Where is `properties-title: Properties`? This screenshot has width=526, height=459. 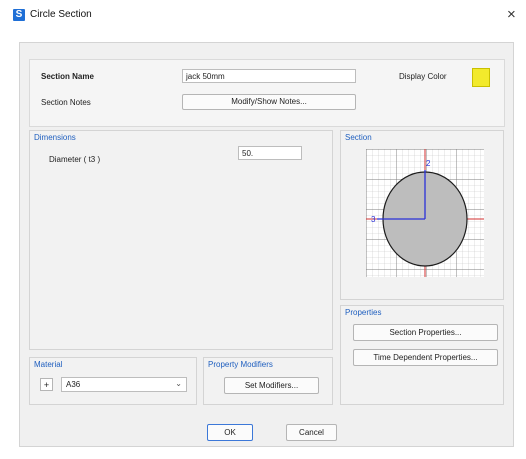
properties-title: Properties is located at coordinates (363, 312).